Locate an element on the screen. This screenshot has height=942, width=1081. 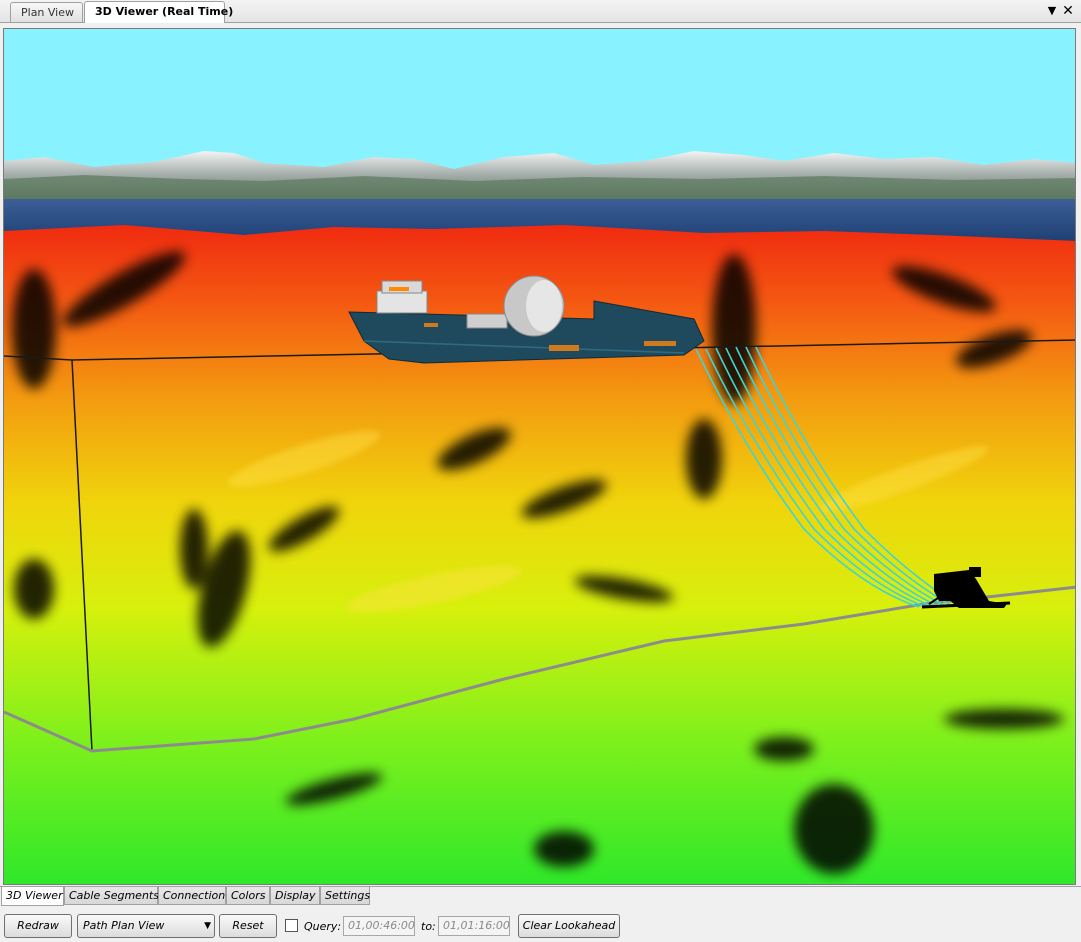
tab-display: Display is located at coordinates (295, 896).